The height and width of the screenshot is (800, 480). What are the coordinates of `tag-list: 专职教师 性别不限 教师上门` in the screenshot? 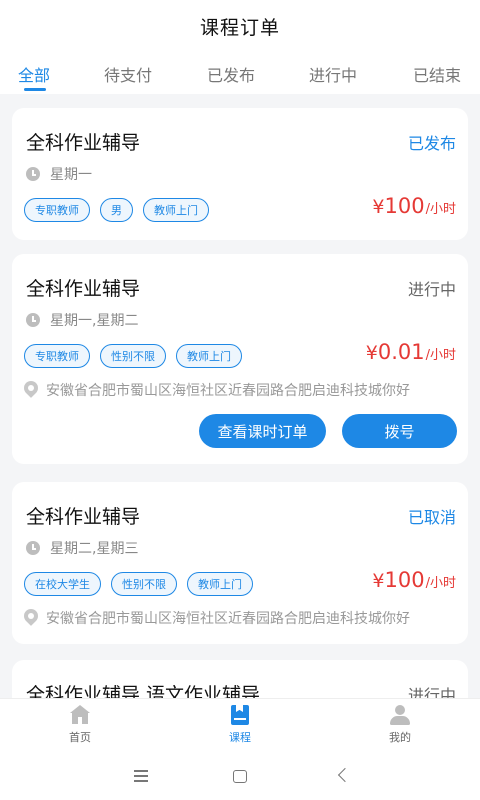 It's located at (133, 356).